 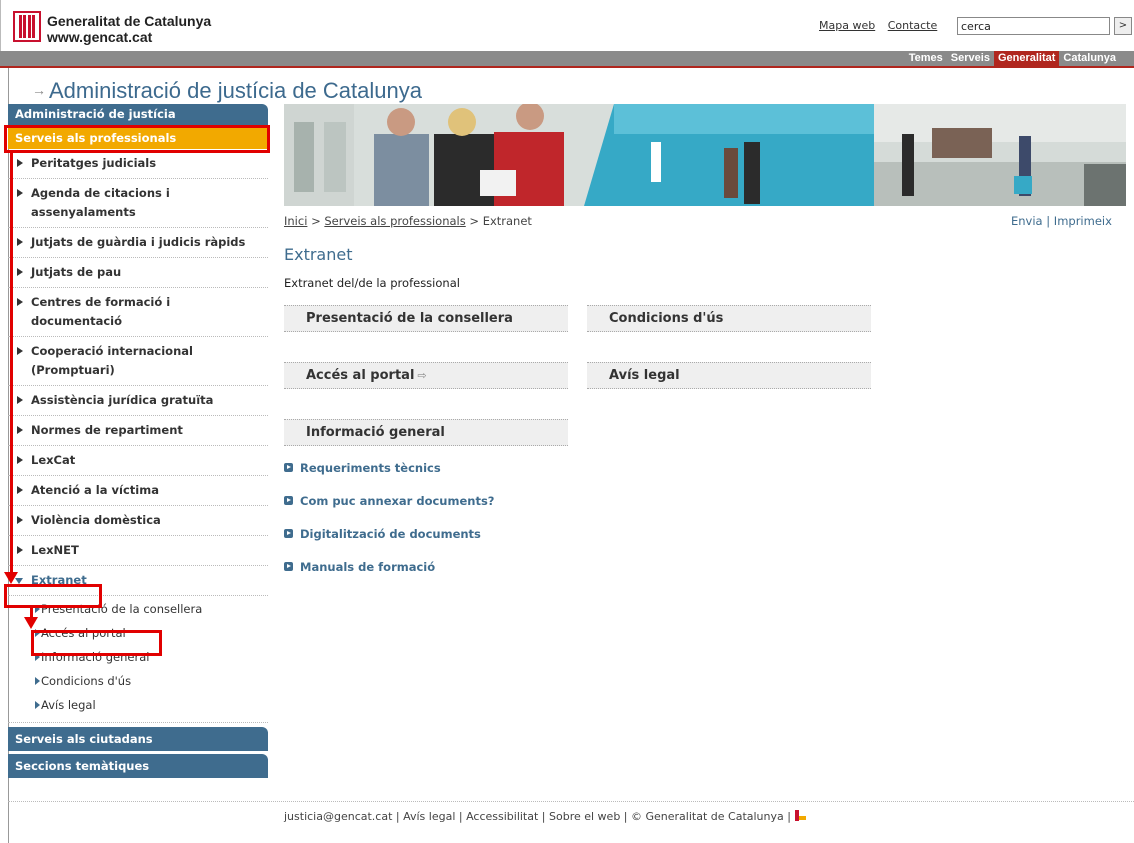 What do you see at coordinates (394, 221) in the screenshot?
I see `breadcrumb-parent-link: Serveis als professionals` at bounding box center [394, 221].